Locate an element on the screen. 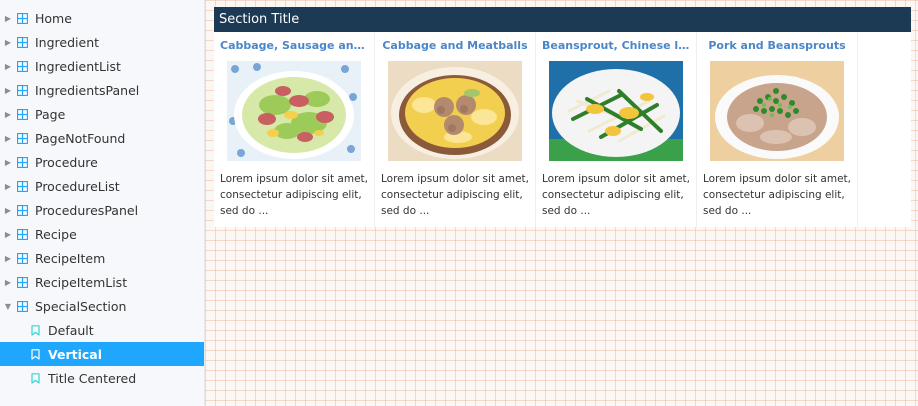 The image size is (918, 406). tree-item-ingredient: ▶ Ingredient is located at coordinates (102, 42).